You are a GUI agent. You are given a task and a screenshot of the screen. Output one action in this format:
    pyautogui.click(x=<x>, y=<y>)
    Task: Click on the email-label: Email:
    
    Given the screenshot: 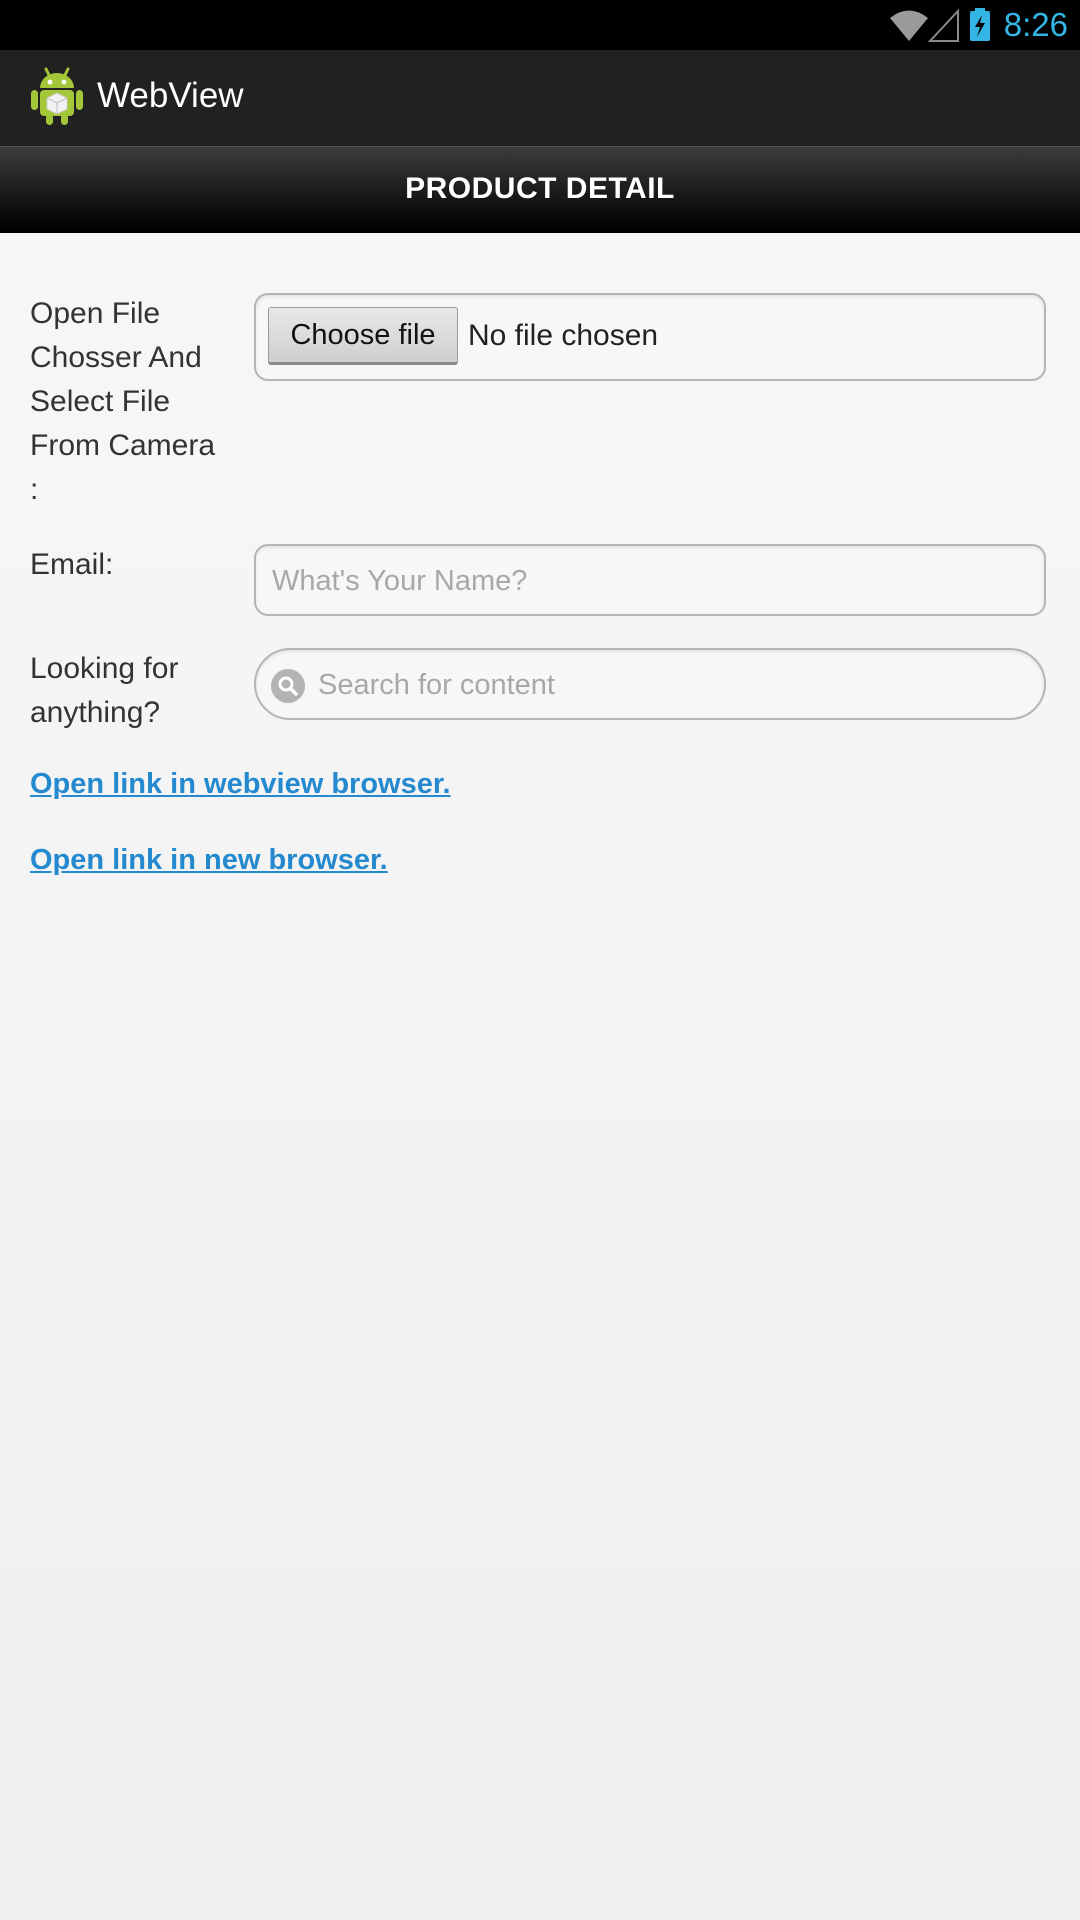 What is the action you would take?
    pyautogui.click(x=72, y=564)
    